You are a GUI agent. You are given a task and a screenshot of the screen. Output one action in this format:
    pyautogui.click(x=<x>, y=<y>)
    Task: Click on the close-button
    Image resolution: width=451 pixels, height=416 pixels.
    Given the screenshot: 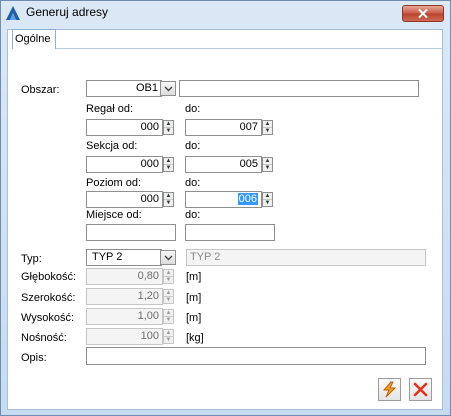 What is the action you would take?
    pyautogui.click(x=423, y=13)
    